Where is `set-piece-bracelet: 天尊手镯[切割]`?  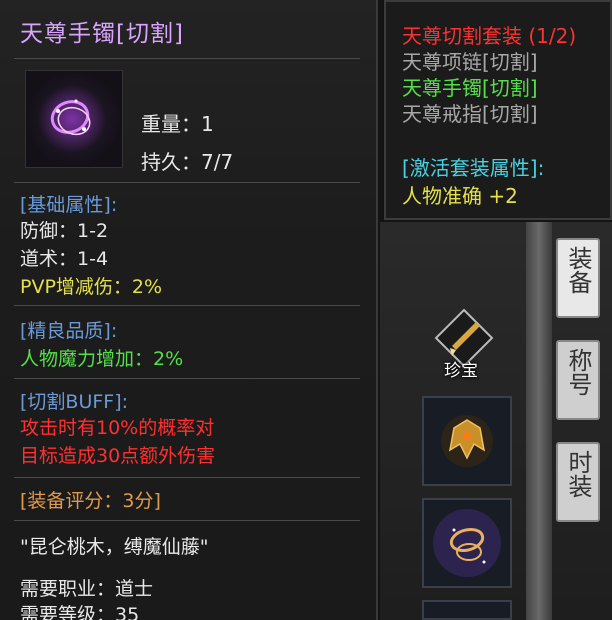
set-piece-bracelet: 天尊手镯[切割] is located at coordinates (470, 88).